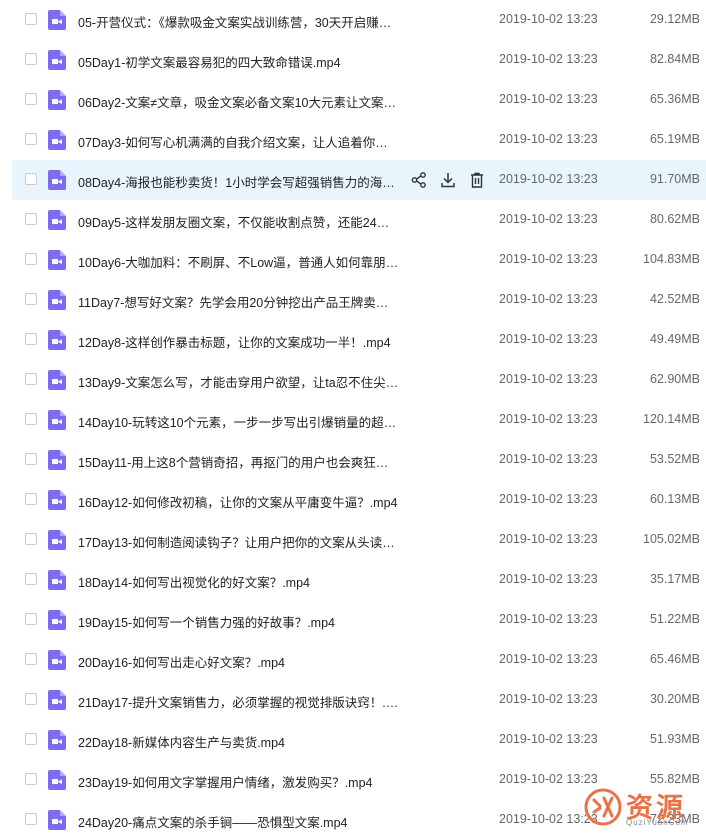 This screenshot has width=706, height=840. What do you see at coordinates (239, 261) in the screenshot?
I see `file-name: 10Day6-大咖加料：不刷屏、不Low逼，普通人如何靠朋友圈月入2w+.mp4` at bounding box center [239, 261].